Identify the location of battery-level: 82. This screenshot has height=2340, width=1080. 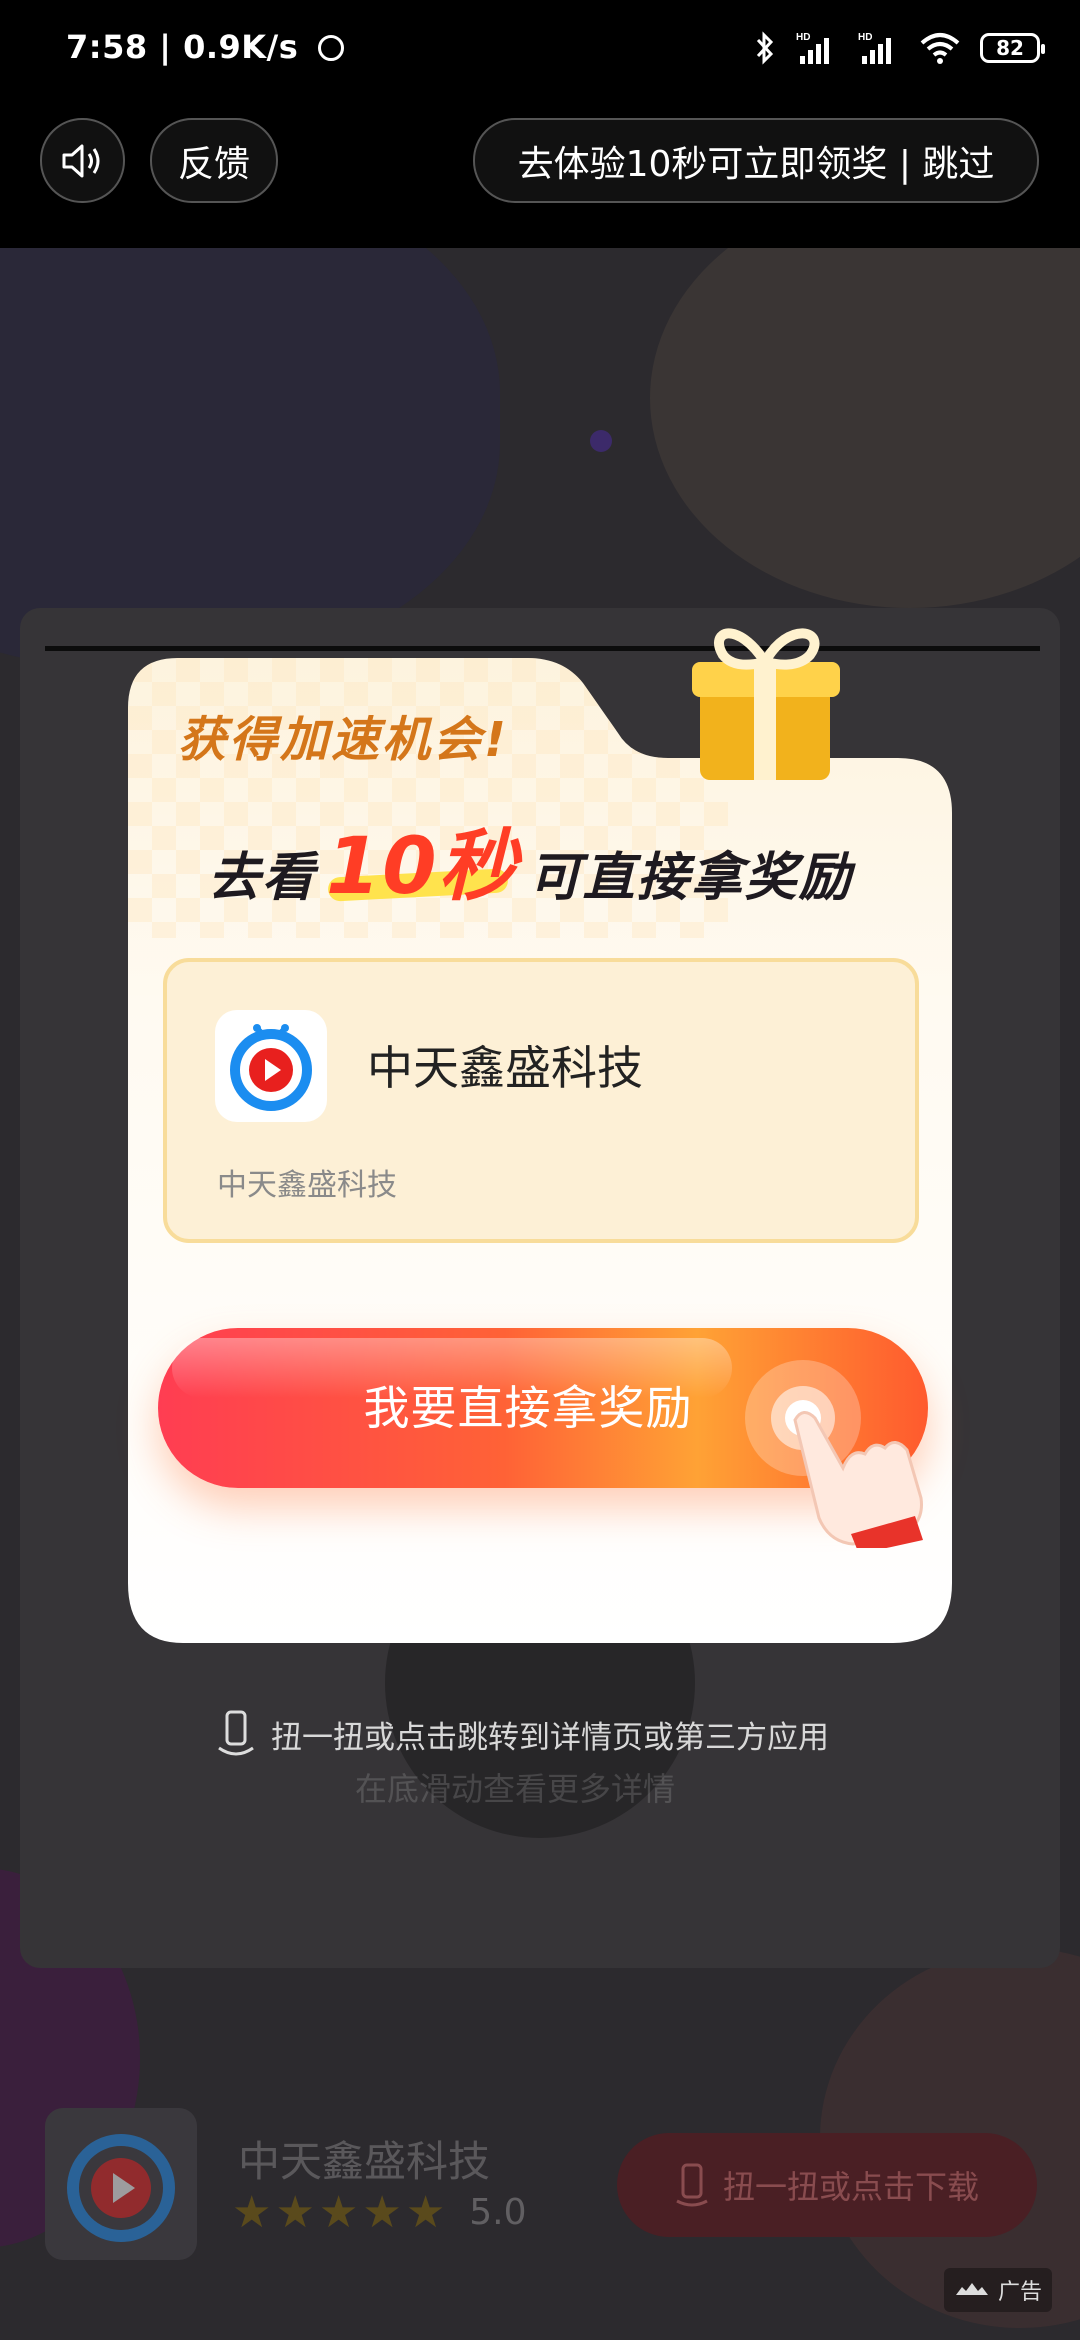
(1010, 48).